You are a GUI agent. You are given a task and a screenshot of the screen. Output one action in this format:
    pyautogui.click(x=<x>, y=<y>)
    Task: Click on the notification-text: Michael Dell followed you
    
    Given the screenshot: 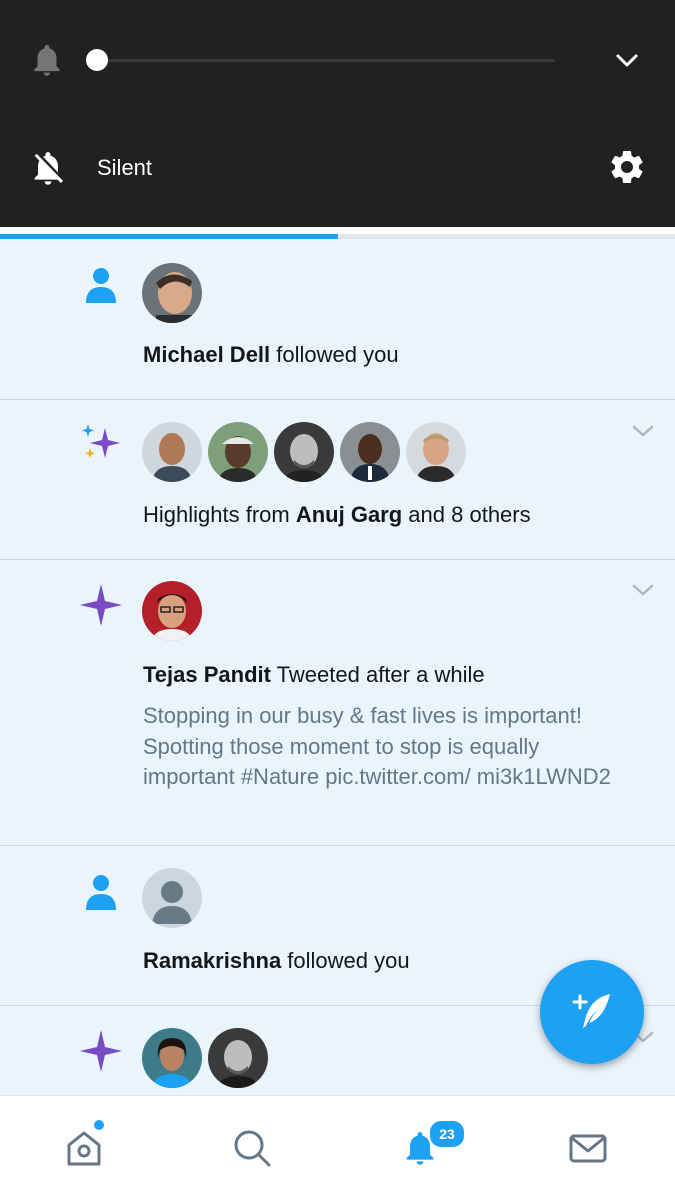 What is the action you would take?
    pyautogui.click(x=271, y=355)
    